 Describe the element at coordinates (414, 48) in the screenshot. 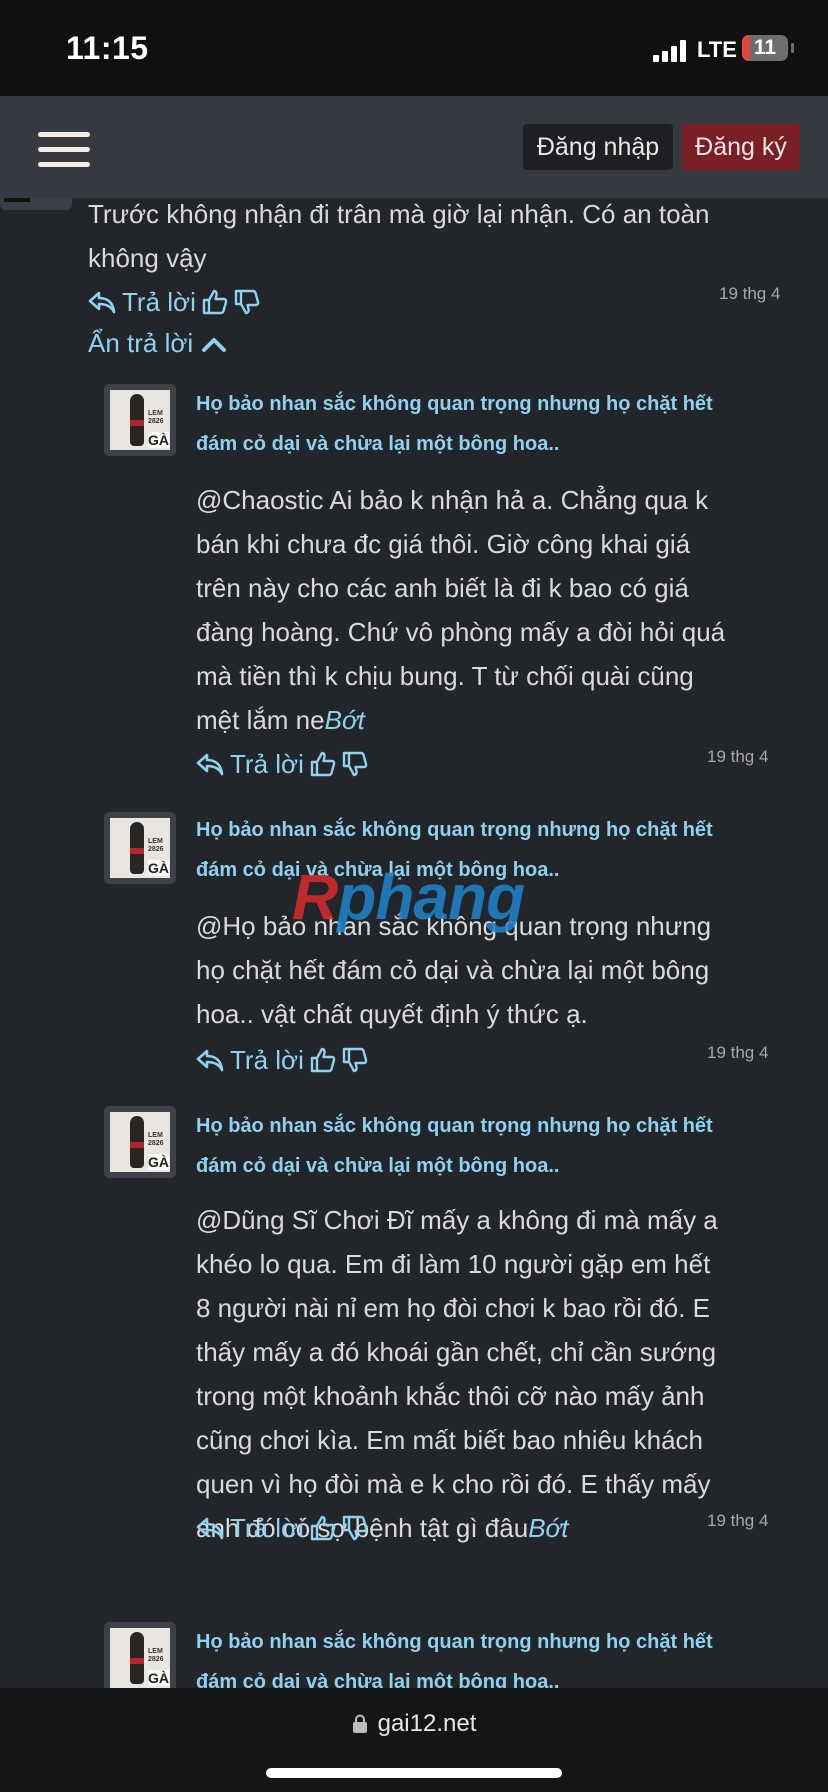

I see `status-bar: 11:15 LTE 11` at that location.